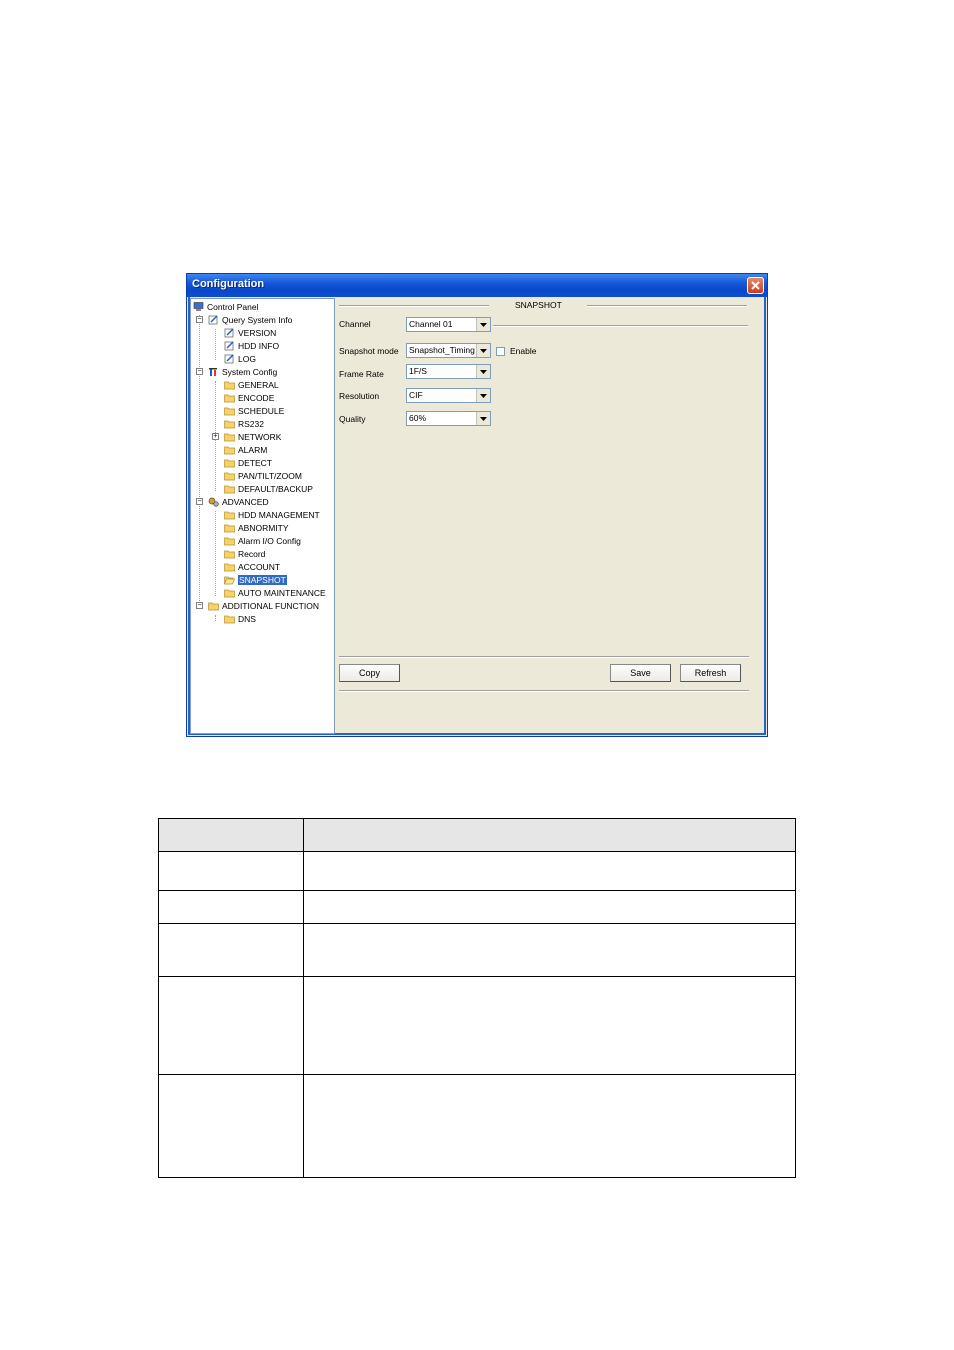  Describe the element at coordinates (262, 579) in the screenshot. I see `tree-item-label: SNAPSHOT` at that location.